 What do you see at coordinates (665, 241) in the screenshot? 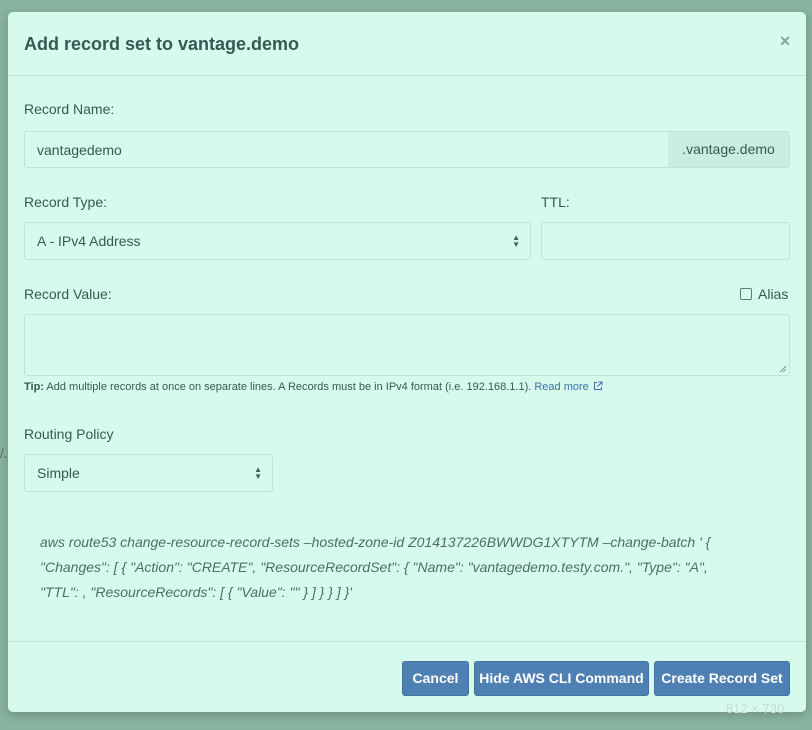
I see `ttl-input` at bounding box center [665, 241].